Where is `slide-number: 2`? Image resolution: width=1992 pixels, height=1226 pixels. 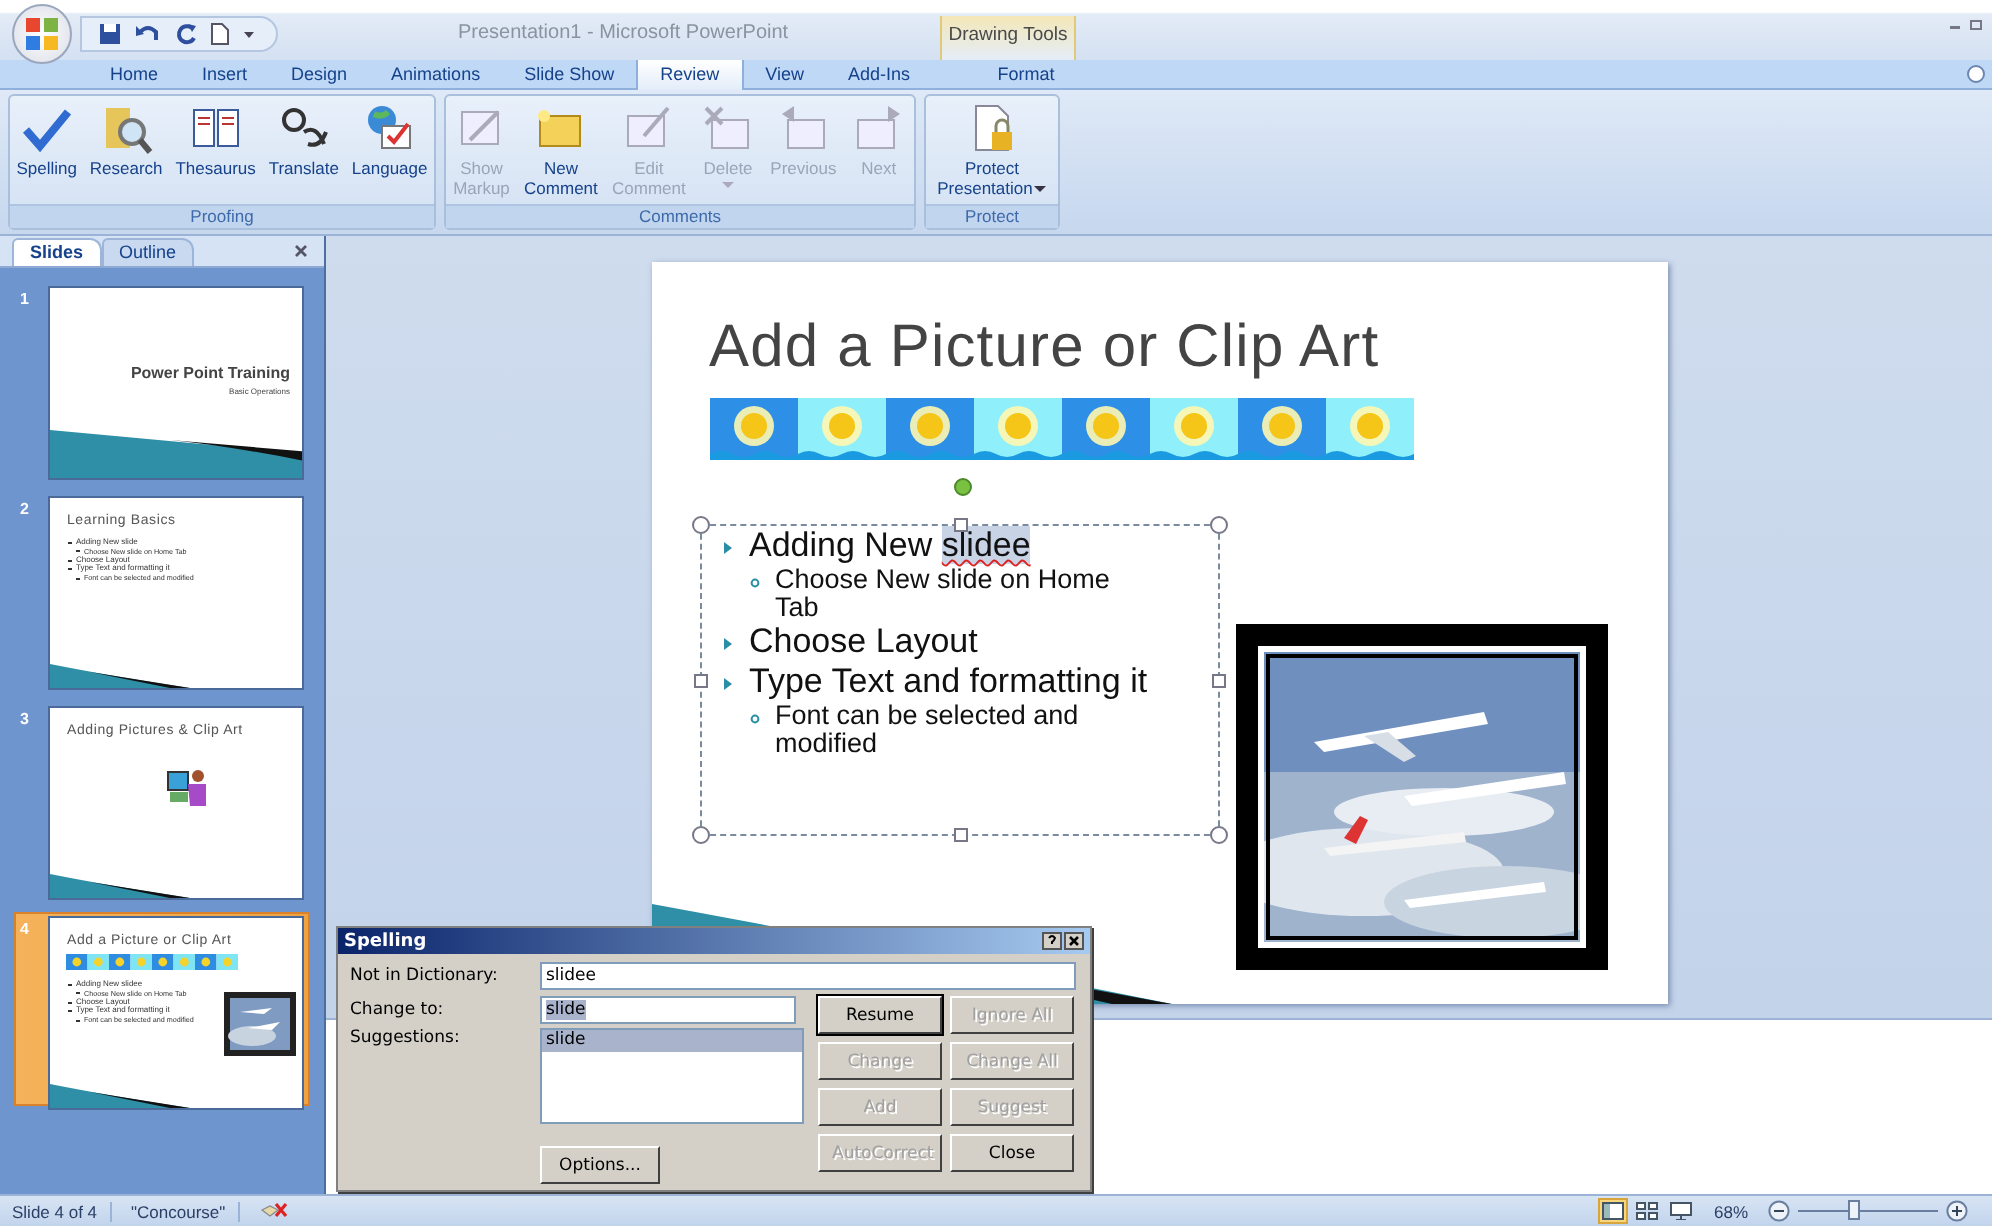
slide-number: 2 is located at coordinates (25, 509).